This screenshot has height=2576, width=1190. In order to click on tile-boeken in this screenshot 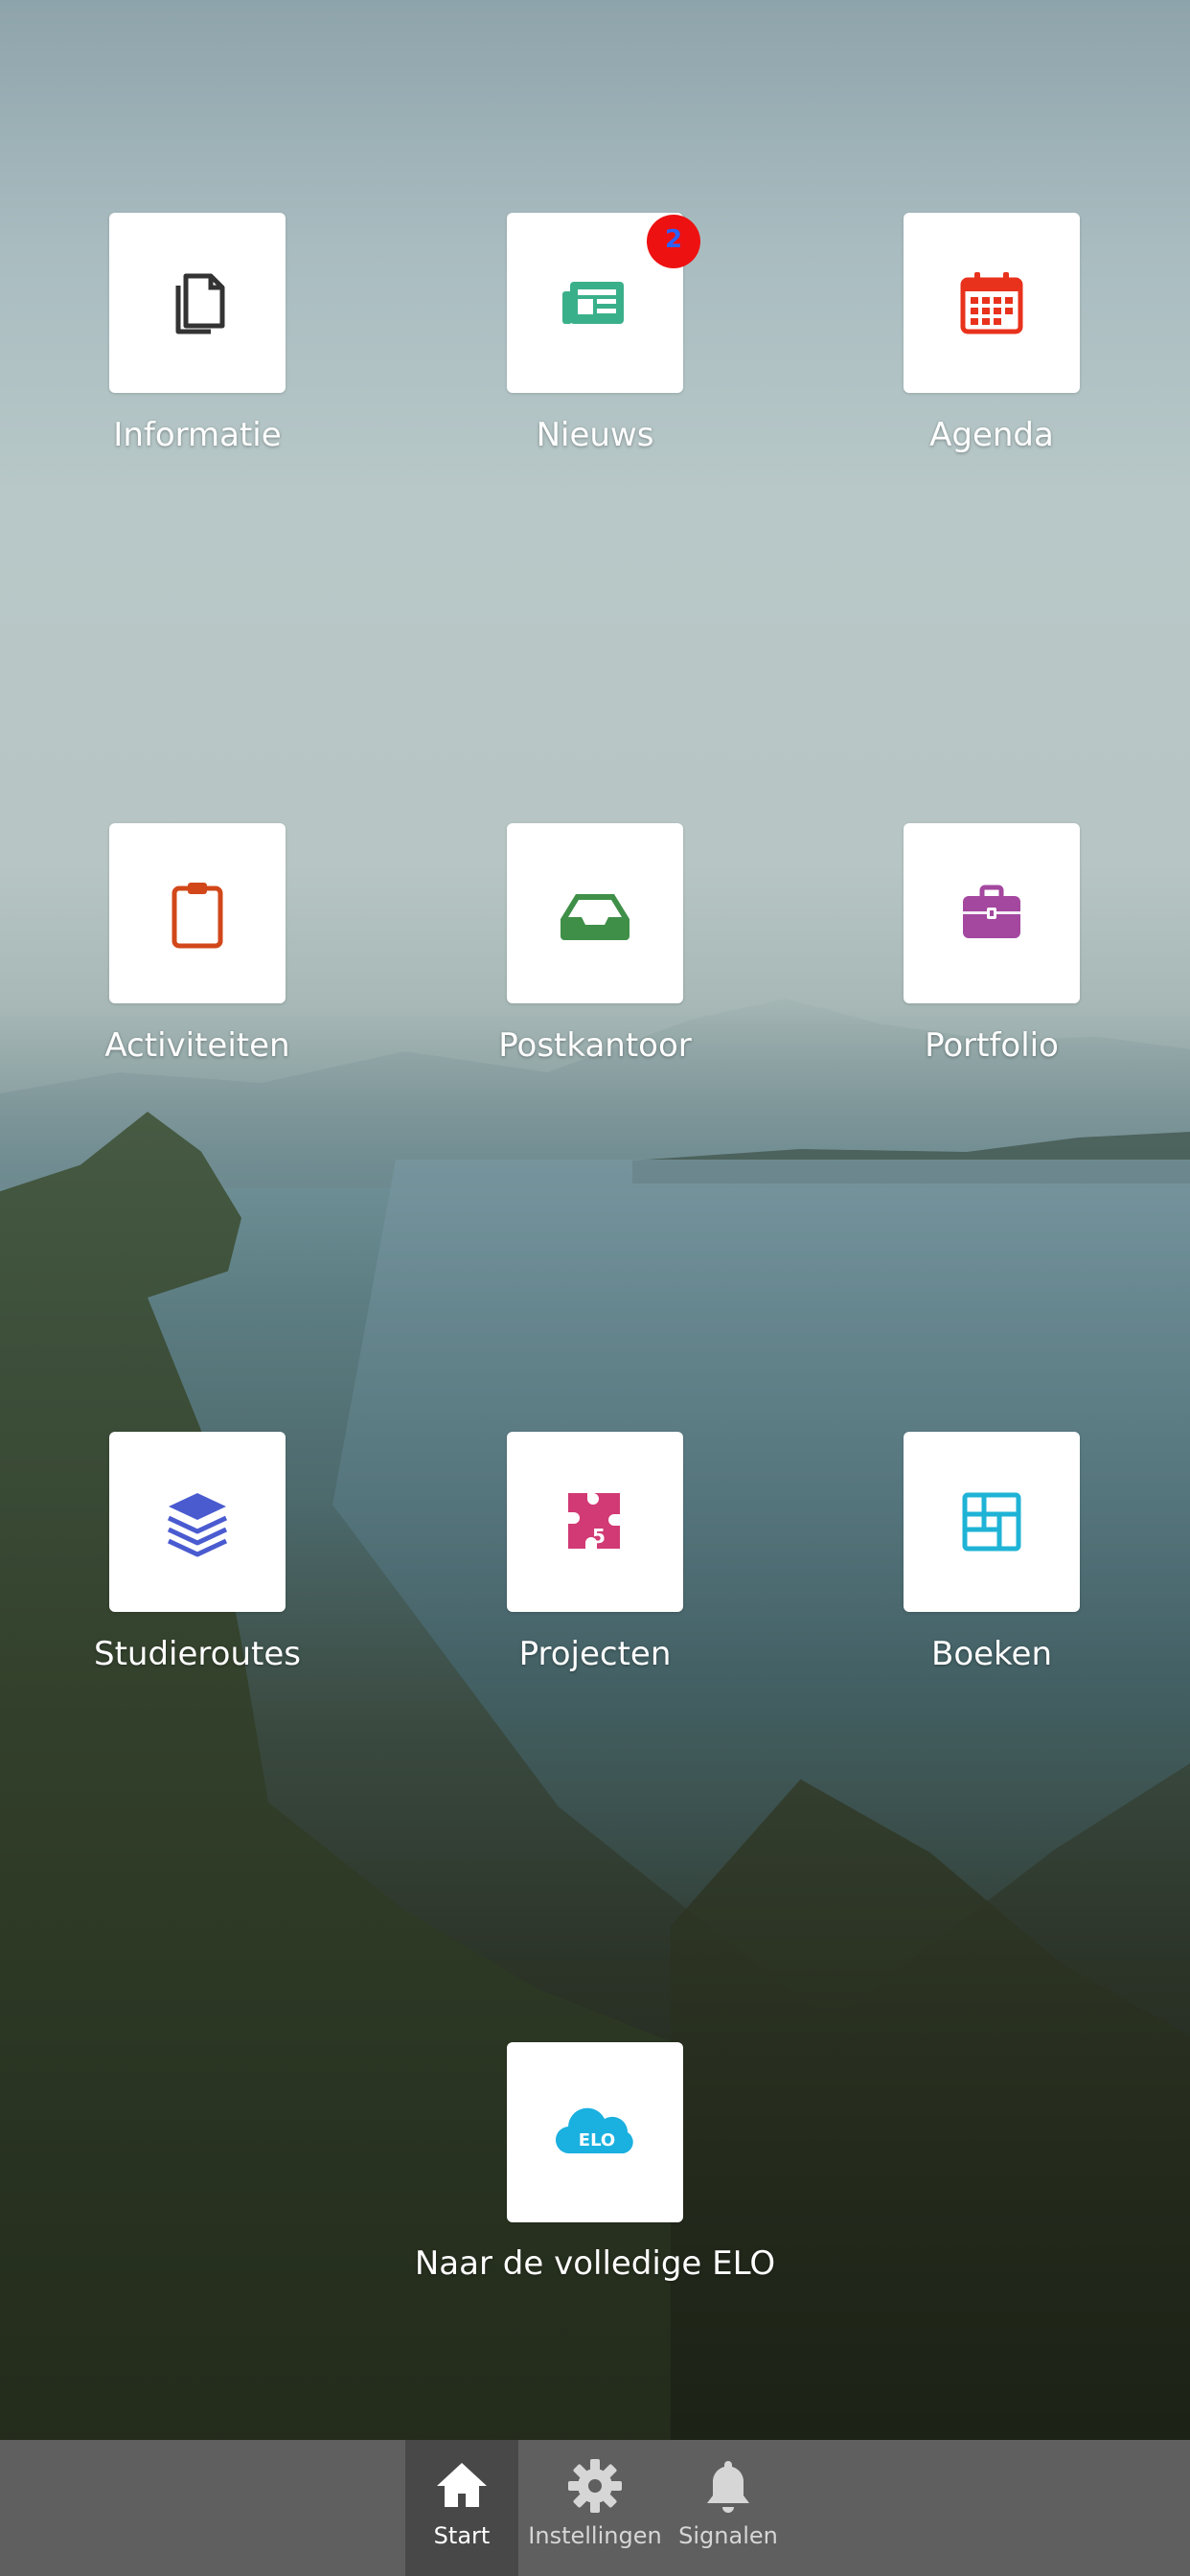, I will do `click(992, 1522)`.